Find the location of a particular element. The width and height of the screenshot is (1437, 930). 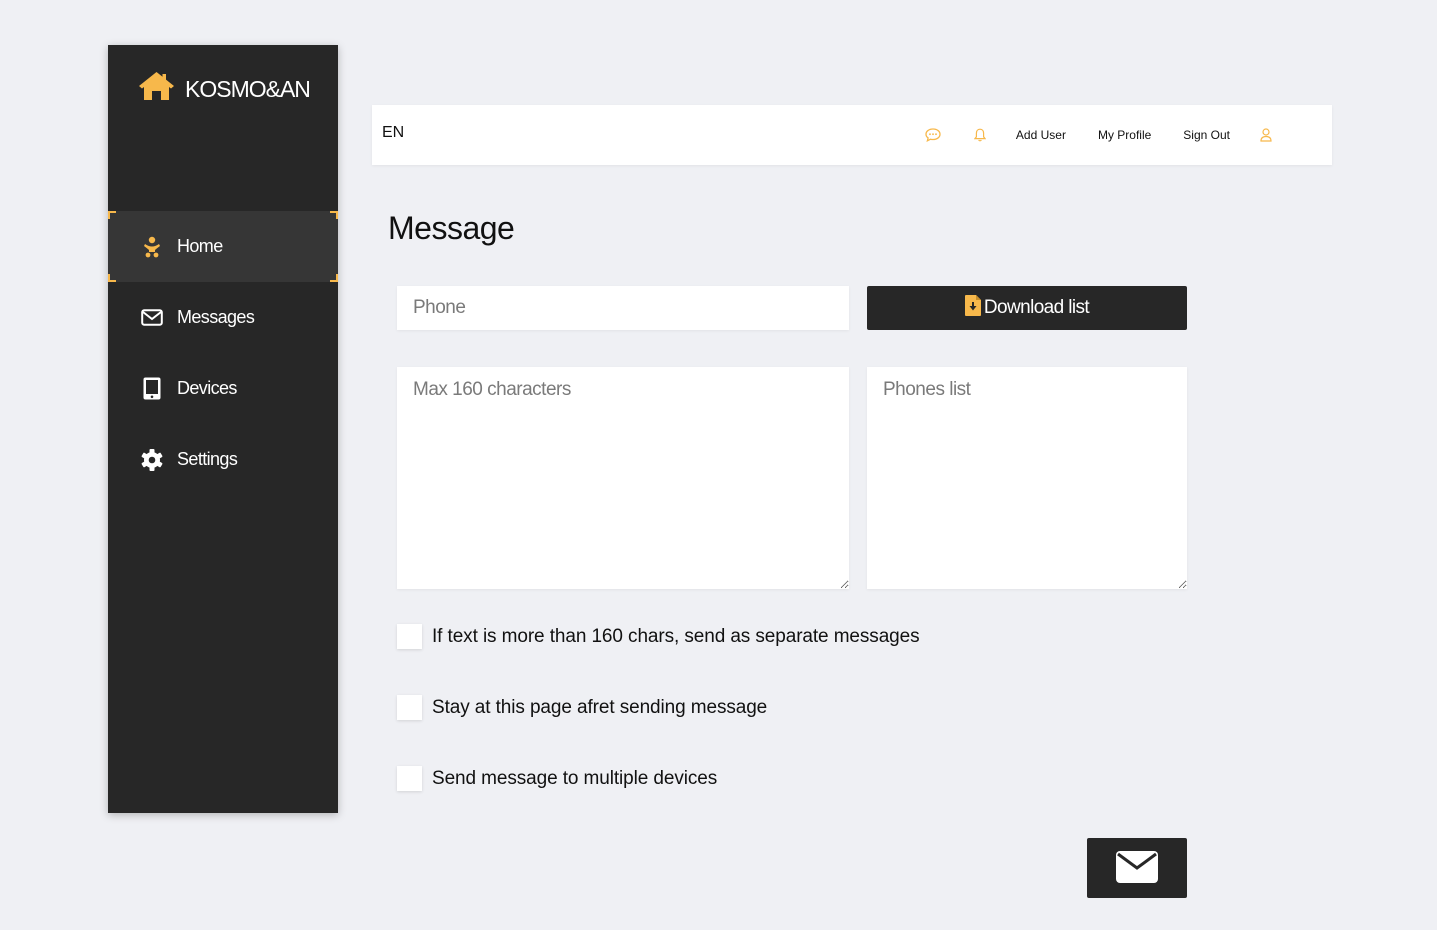

sidebar-item-settings: Settings is located at coordinates (223, 459).